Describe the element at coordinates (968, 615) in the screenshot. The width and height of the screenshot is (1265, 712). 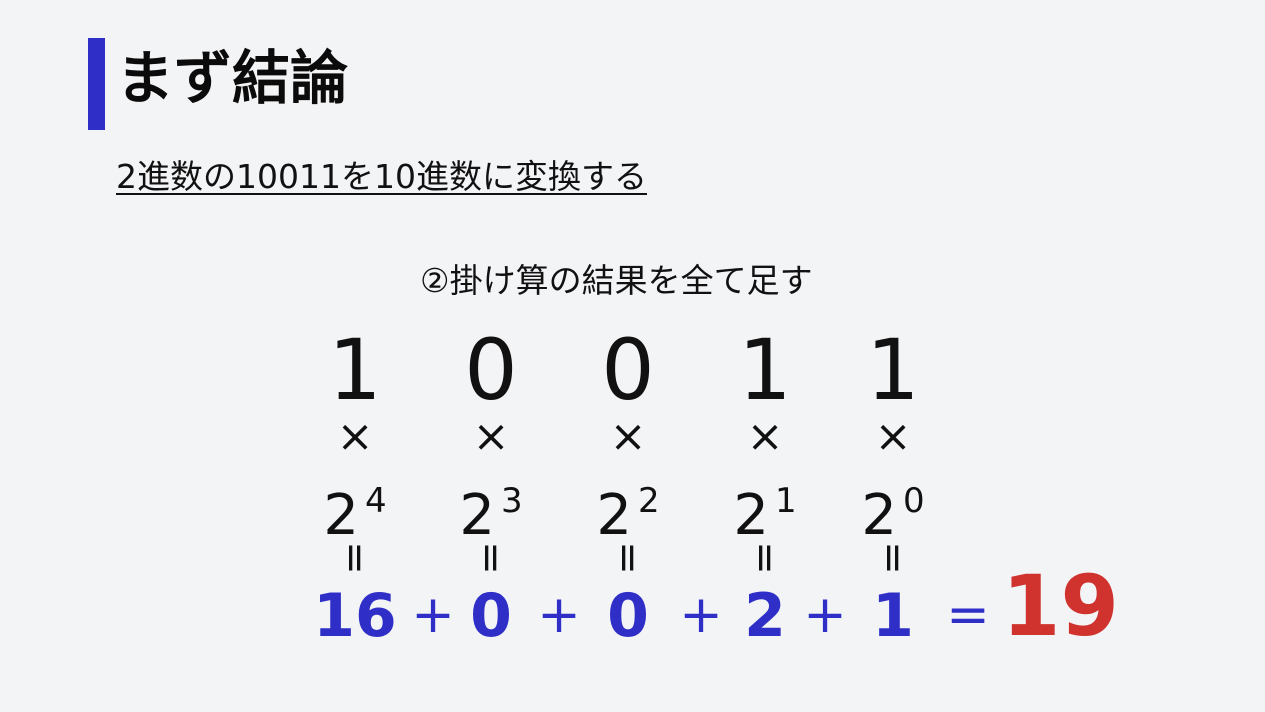
I see `equals-sign: =` at that location.